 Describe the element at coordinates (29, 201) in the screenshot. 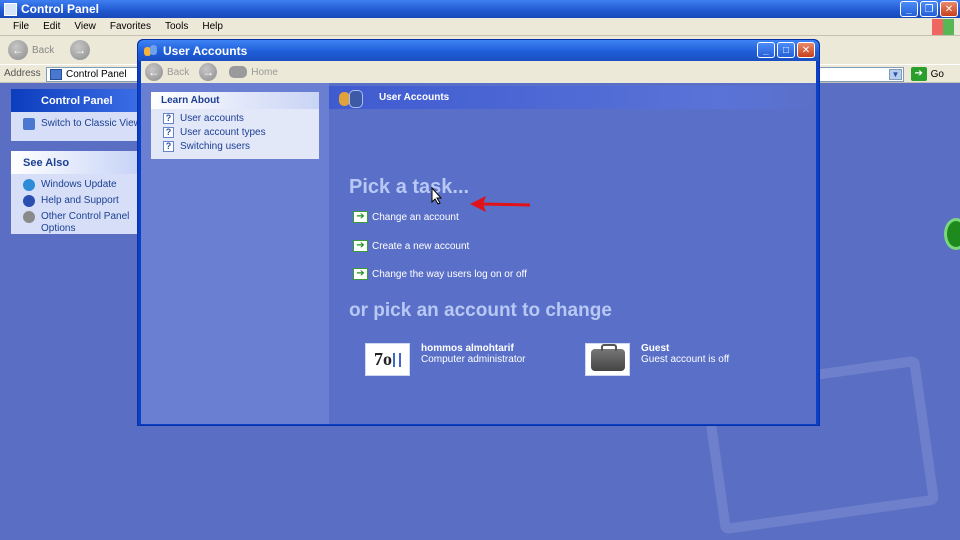

I see `help-icon` at that location.